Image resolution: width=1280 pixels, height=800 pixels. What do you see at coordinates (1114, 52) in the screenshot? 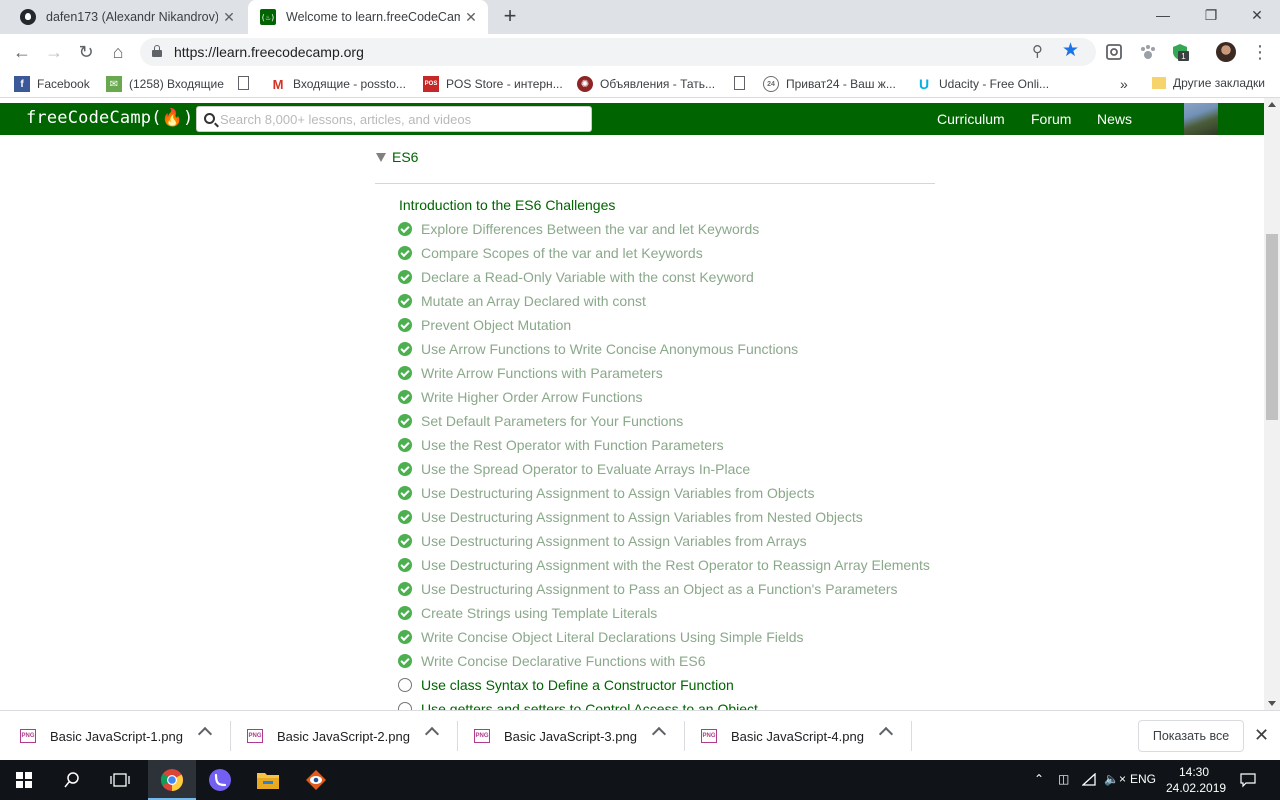
I see `screenshot-extension-icon` at bounding box center [1114, 52].